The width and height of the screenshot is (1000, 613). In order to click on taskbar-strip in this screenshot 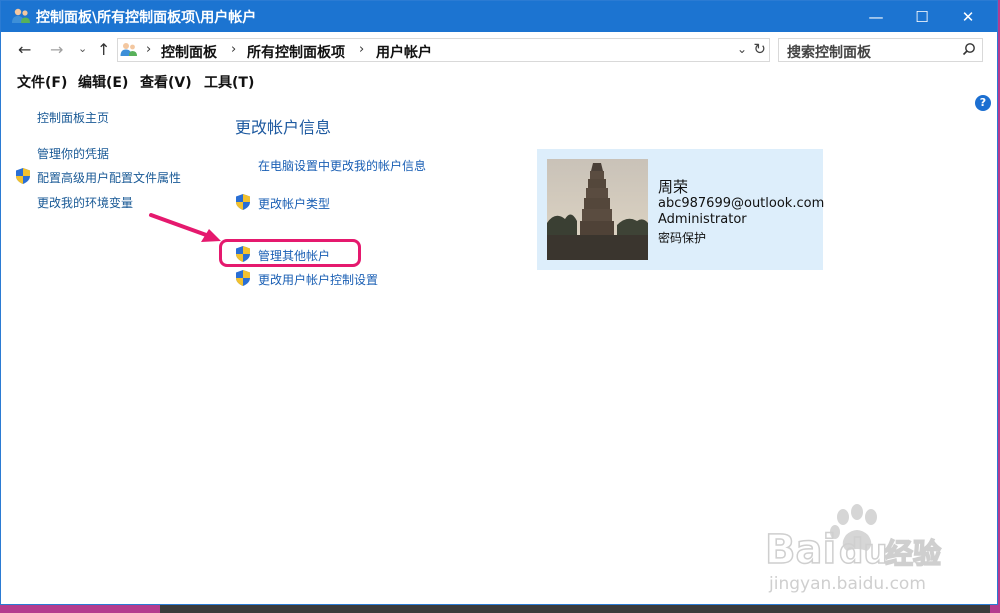, I will do `click(575, 609)`.